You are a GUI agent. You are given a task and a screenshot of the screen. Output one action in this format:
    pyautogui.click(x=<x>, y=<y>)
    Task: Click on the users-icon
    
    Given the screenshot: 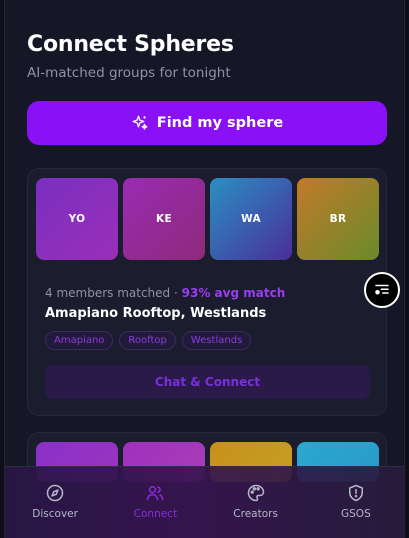 What is the action you would take?
    pyautogui.click(x=155, y=493)
    